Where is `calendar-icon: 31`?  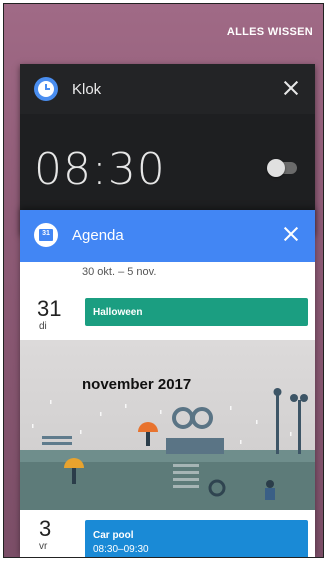 calendar-icon: 31 is located at coordinates (46, 235).